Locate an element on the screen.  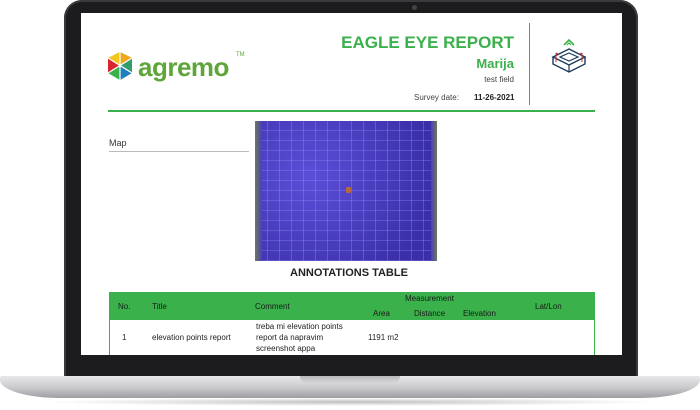
laptop-shadow is located at coordinates (350, 402).